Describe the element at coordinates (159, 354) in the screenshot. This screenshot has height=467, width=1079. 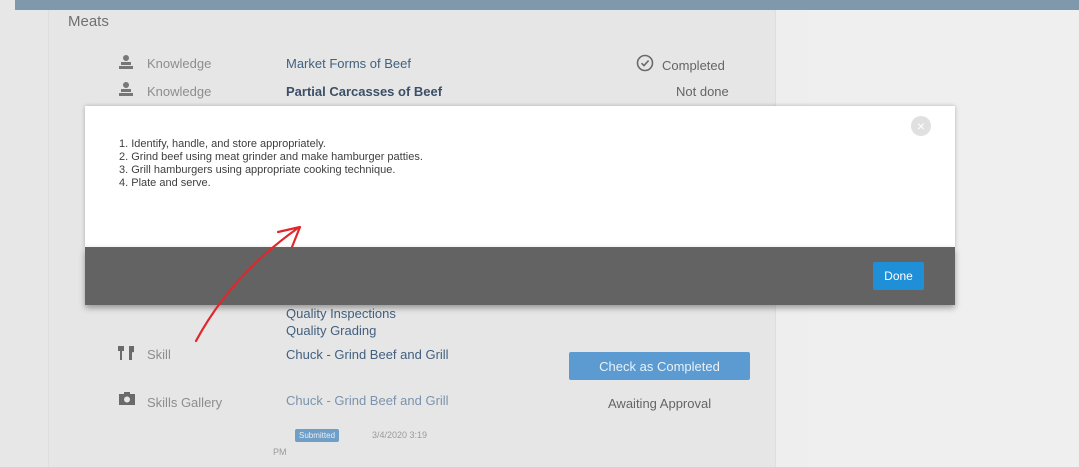
I see `row-type-label: Skill` at that location.